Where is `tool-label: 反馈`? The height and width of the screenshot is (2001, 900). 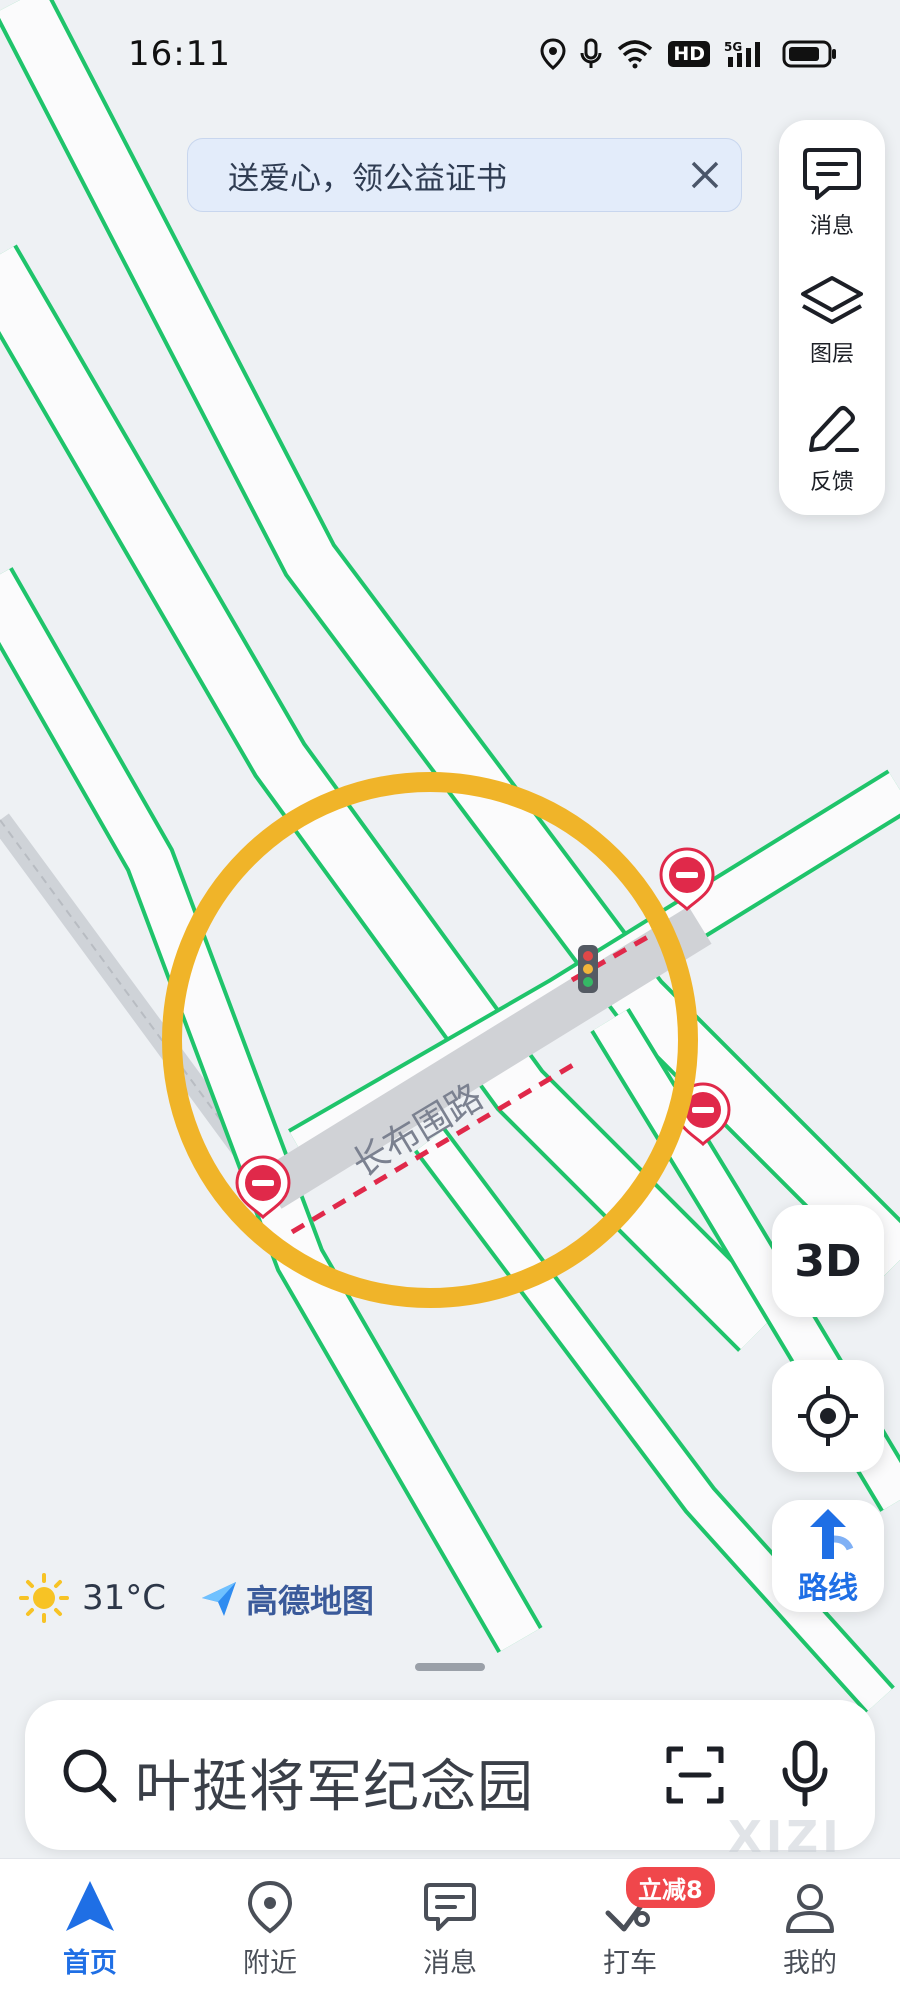
tool-label: 反馈 is located at coordinates (831, 482).